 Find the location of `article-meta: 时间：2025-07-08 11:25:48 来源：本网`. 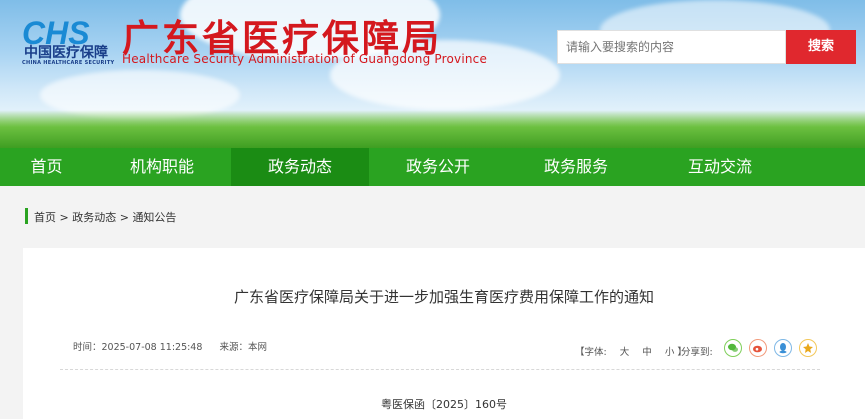

article-meta: 时间：2025-07-08 11:25:48 来源：本网 is located at coordinates (177, 346).